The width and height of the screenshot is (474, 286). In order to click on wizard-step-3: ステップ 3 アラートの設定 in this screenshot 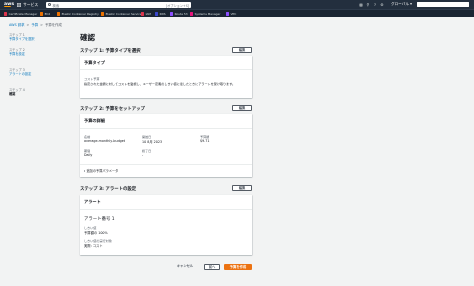, I will do `click(39, 72)`.